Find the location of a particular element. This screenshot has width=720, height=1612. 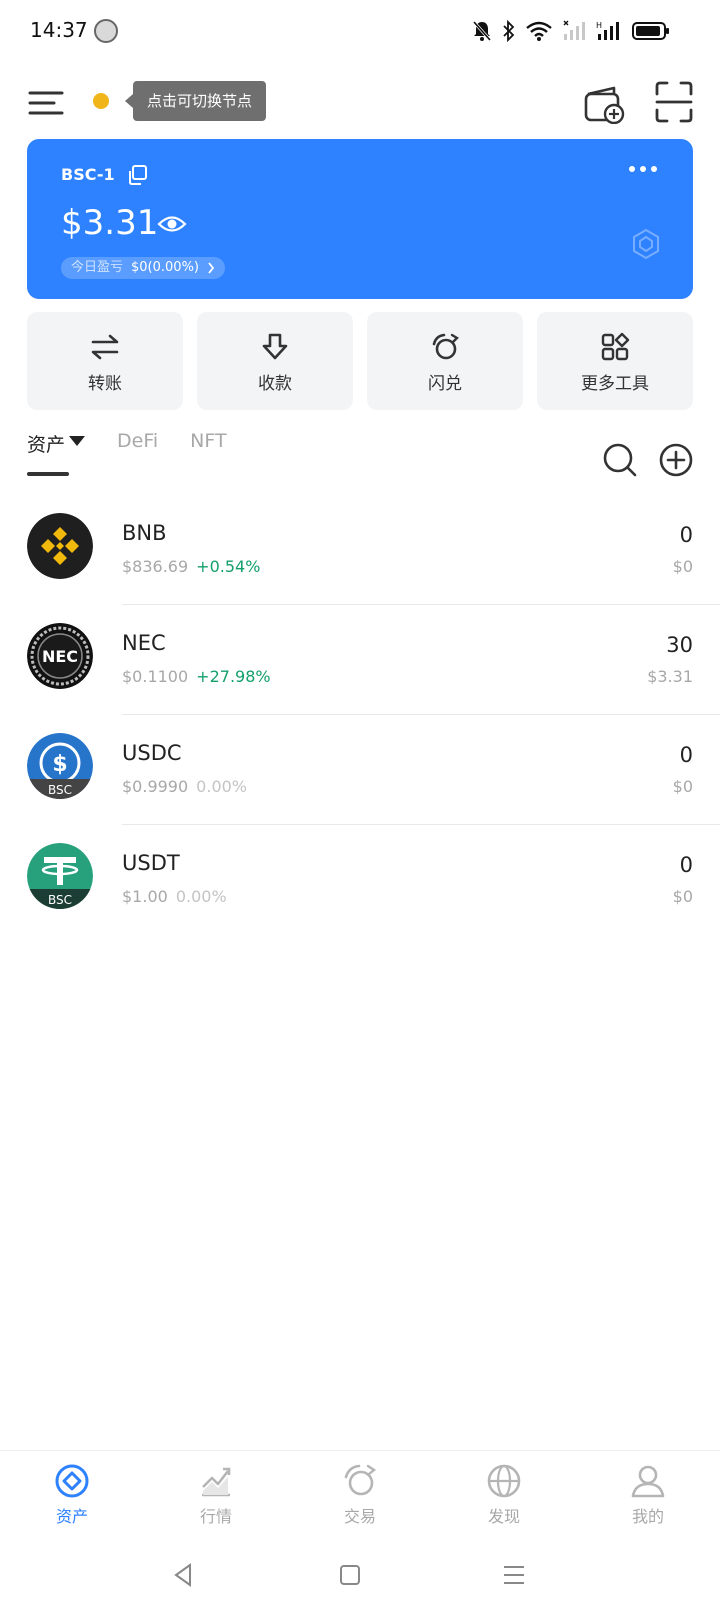

asset-symbol: BNB is located at coordinates (144, 533).